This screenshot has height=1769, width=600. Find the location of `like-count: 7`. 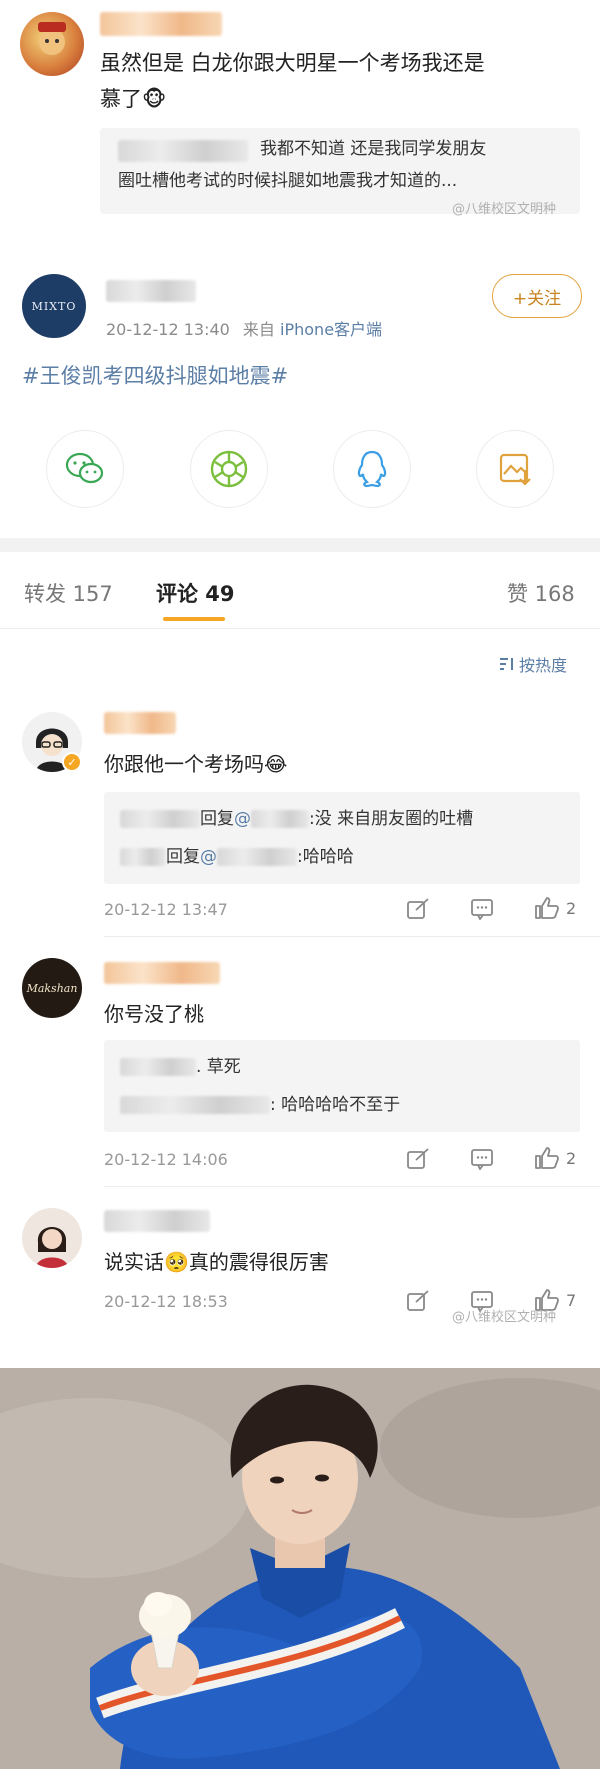

like-count: 7 is located at coordinates (571, 1300).